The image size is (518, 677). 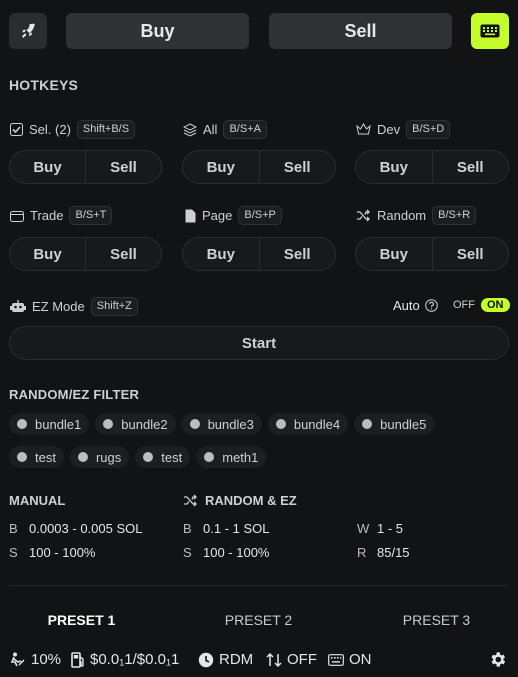 What do you see at coordinates (380, 528) in the screenshot?
I see `random-ez-wallets: W 1 - 5` at bounding box center [380, 528].